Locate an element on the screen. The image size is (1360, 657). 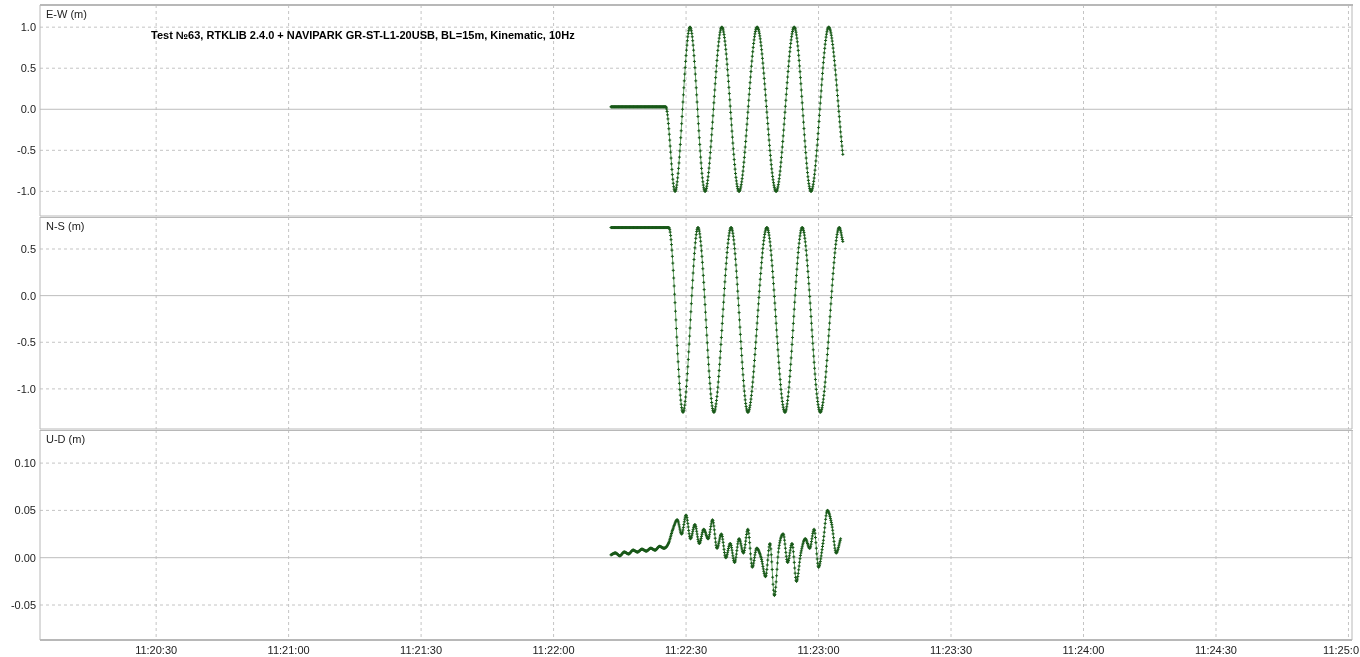
axis-tick-label: 11:22:00 is located at coordinates (553, 650).